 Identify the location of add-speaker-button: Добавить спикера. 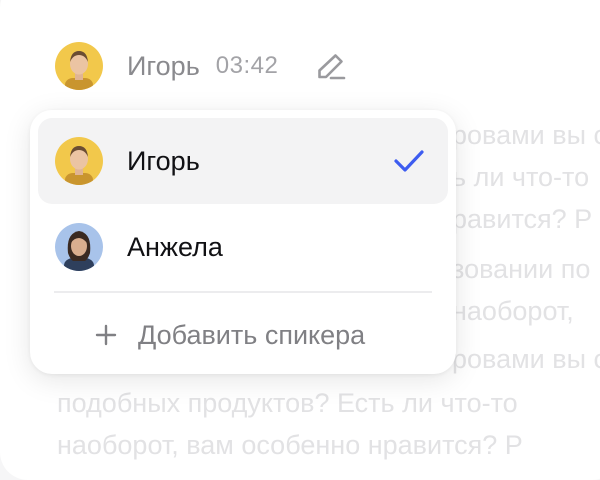
(229, 335).